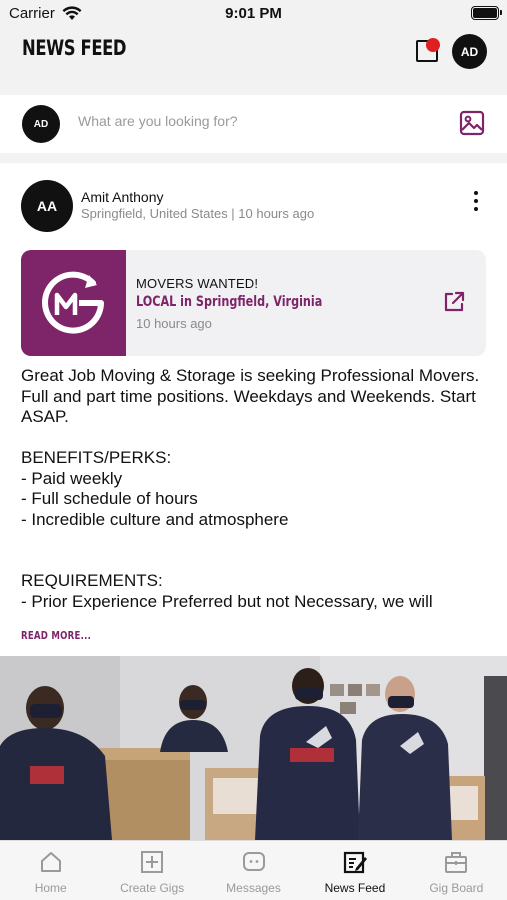  Describe the element at coordinates (355, 862) in the screenshot. I see `edit-note-icon` at that location.